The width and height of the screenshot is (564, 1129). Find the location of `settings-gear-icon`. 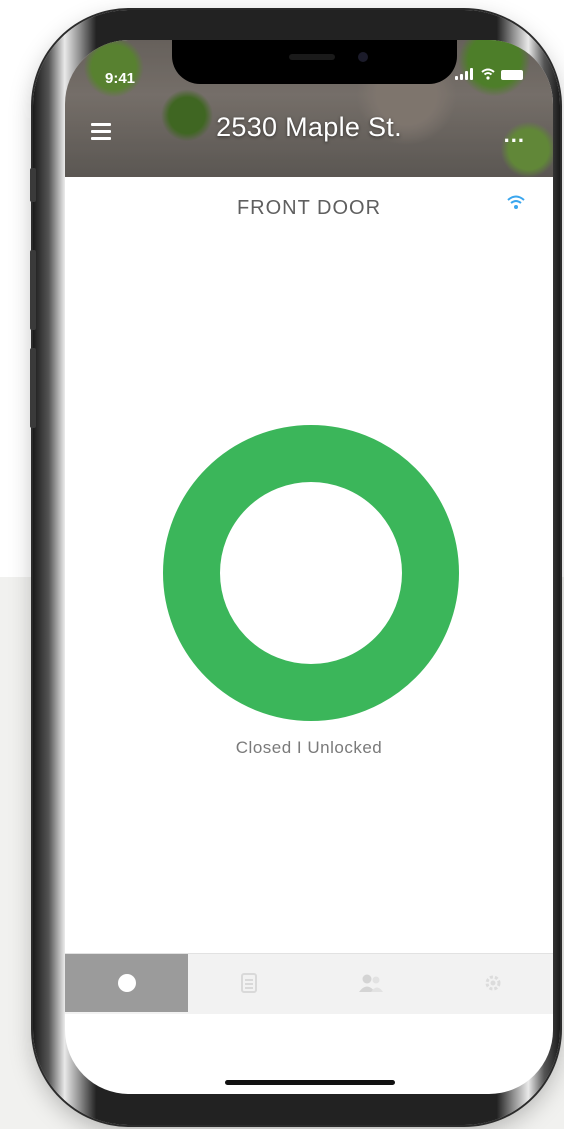

settings-gear-icon is located at coordinates (492, 983).